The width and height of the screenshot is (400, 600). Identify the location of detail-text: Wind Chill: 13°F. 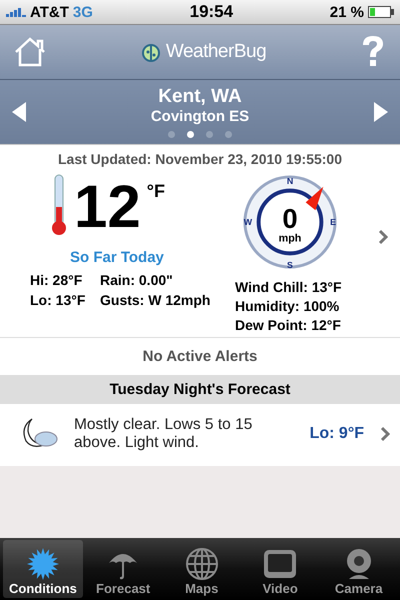
(288, 287).